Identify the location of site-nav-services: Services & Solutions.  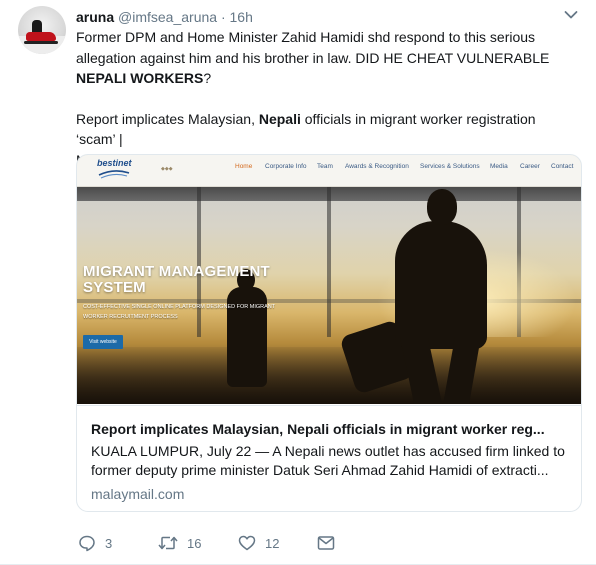
(450, 166).